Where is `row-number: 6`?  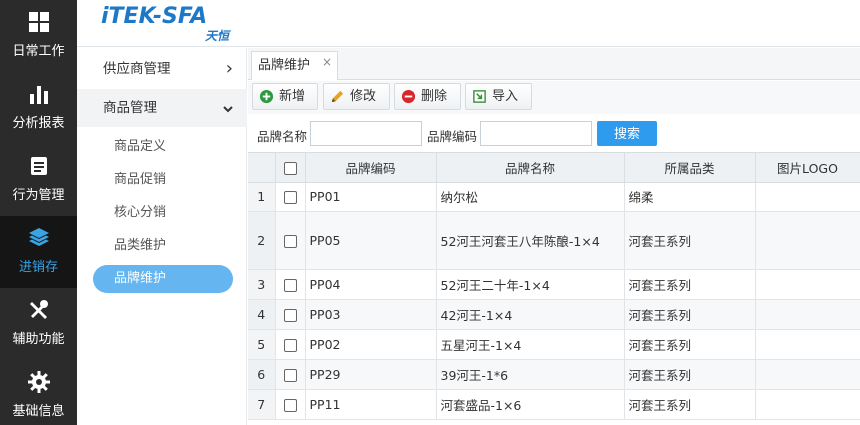
row-number: 6 is located at coordinates (262, 374).